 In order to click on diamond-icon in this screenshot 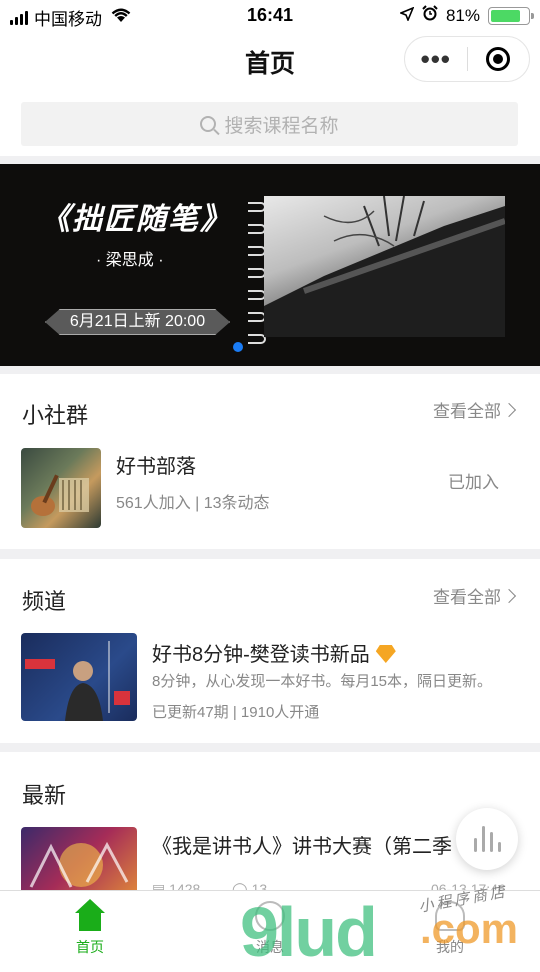, I will do `click(385, 654)`.